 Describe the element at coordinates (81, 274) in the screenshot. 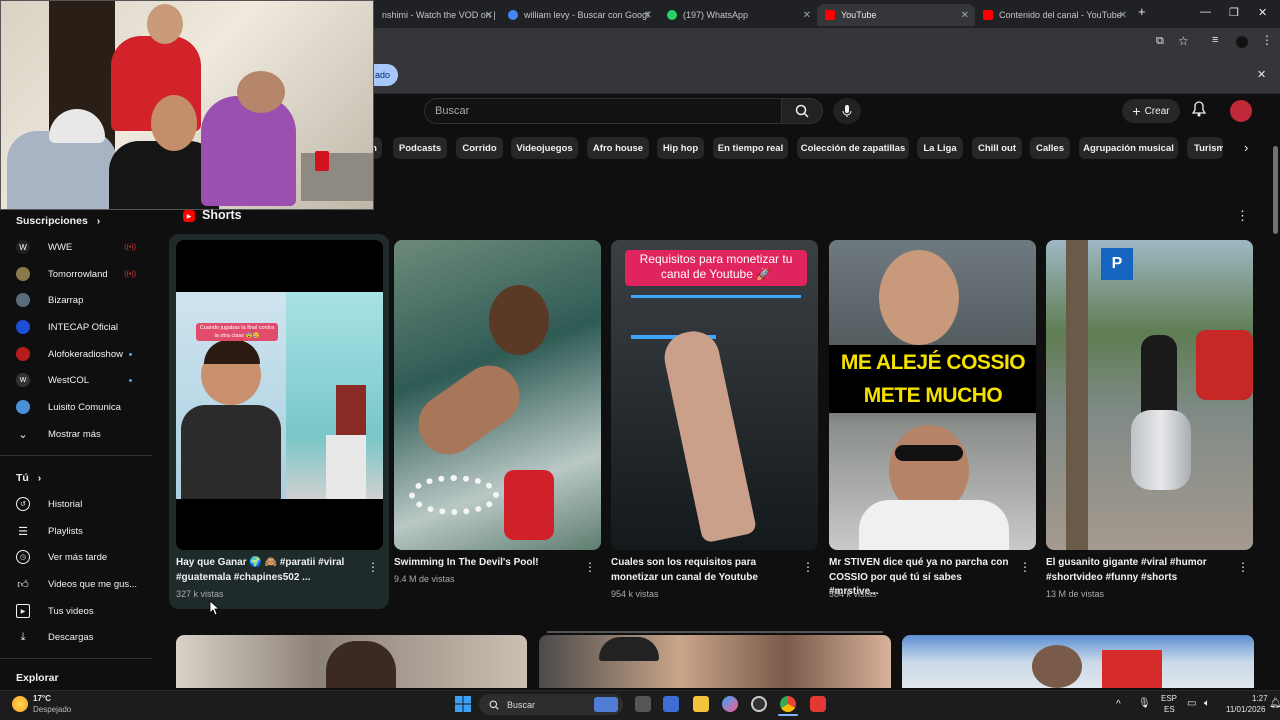

I see `sidebar-item-tomorrowland: Tomorrowland ((•))` at that location.